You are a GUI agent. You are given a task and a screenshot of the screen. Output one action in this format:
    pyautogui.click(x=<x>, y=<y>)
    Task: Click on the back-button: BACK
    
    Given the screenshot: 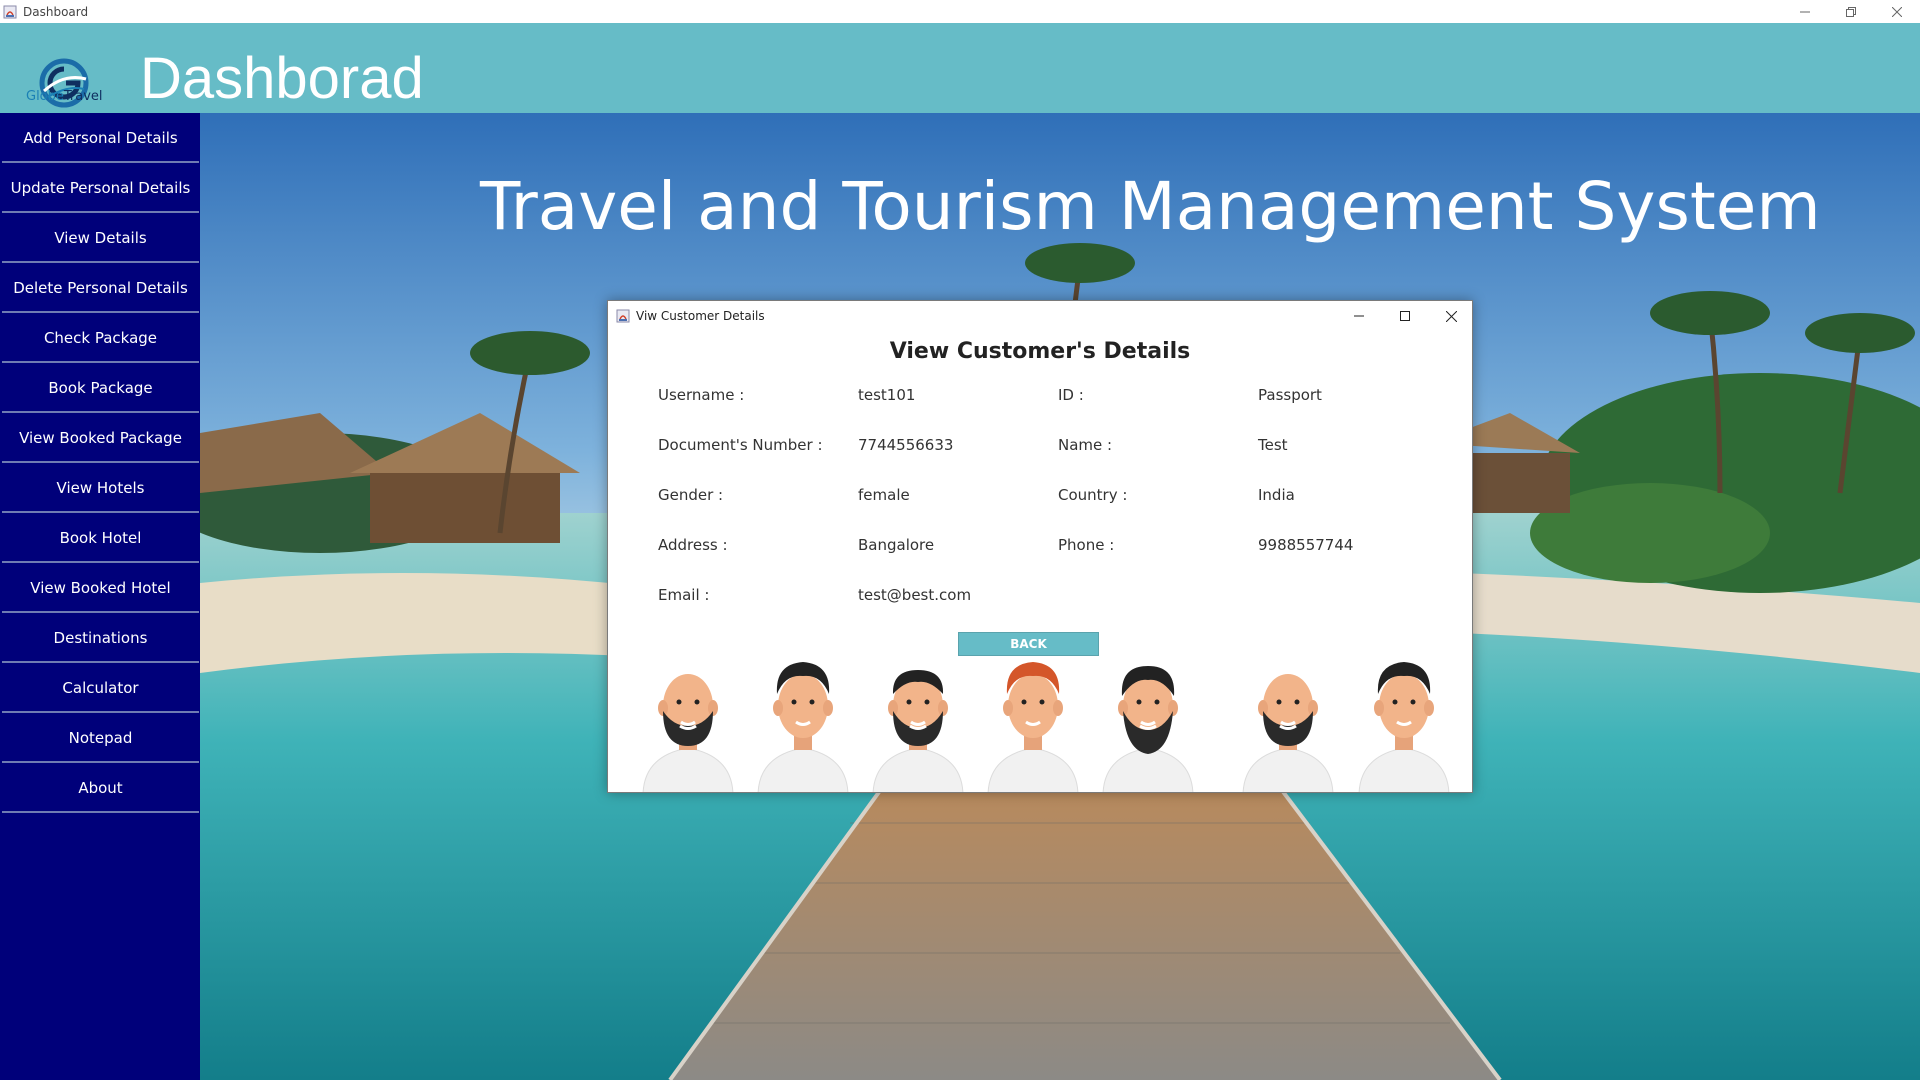 What is the action you would take?
    pyautogui.click(x=1028, y=644)
    